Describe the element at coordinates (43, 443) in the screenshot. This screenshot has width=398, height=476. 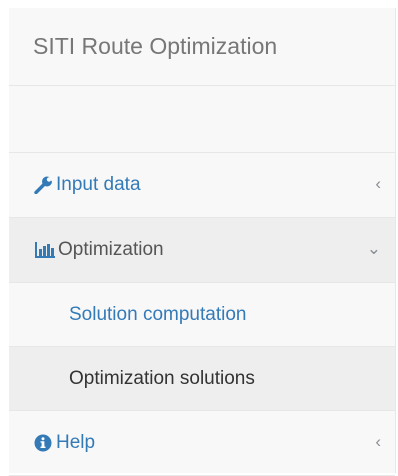
I see `info-circle-icon` at that location.